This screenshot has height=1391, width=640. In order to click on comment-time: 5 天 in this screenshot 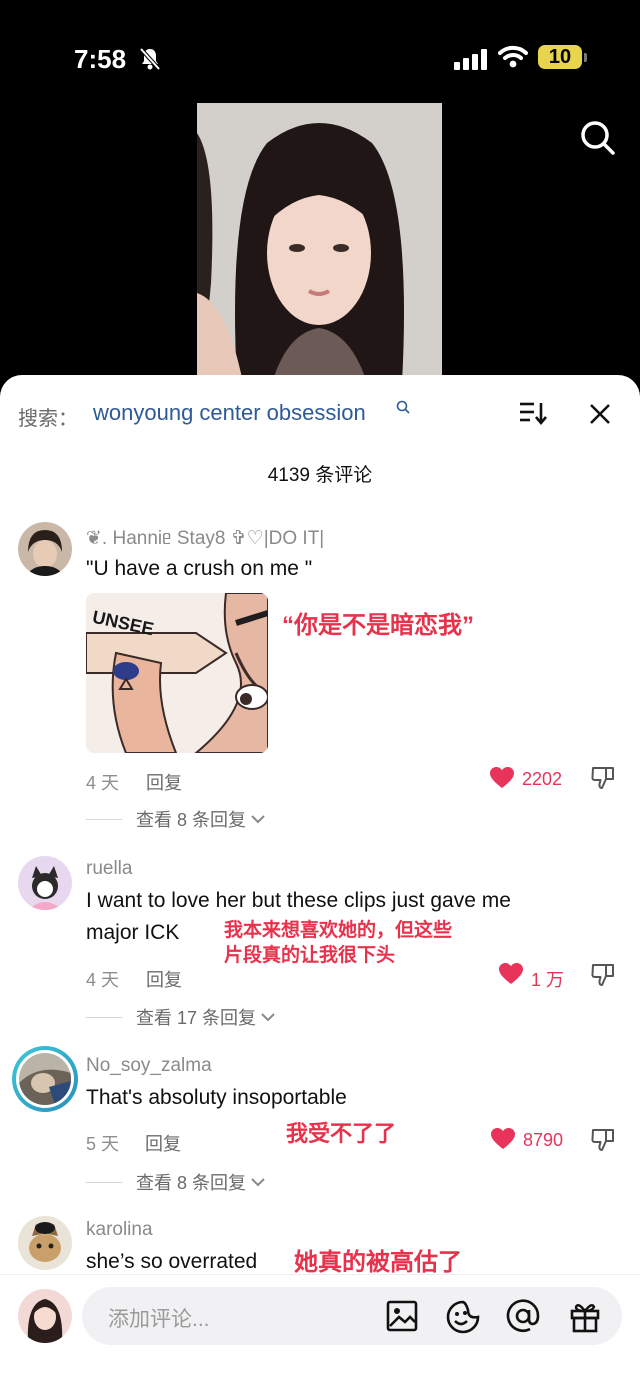, I will do `click(103, 1144)`.